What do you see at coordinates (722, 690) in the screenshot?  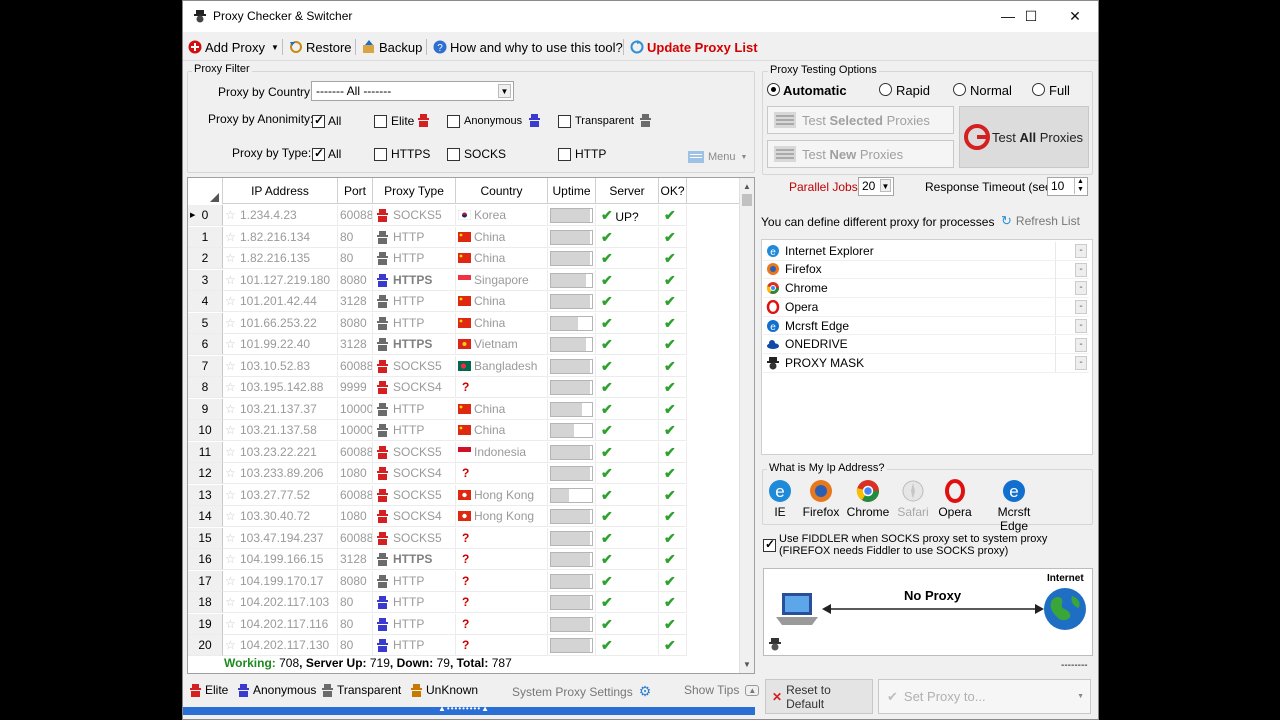 I see `show-tips-button: Show Tips ▲` at bounding box center [722, 690].